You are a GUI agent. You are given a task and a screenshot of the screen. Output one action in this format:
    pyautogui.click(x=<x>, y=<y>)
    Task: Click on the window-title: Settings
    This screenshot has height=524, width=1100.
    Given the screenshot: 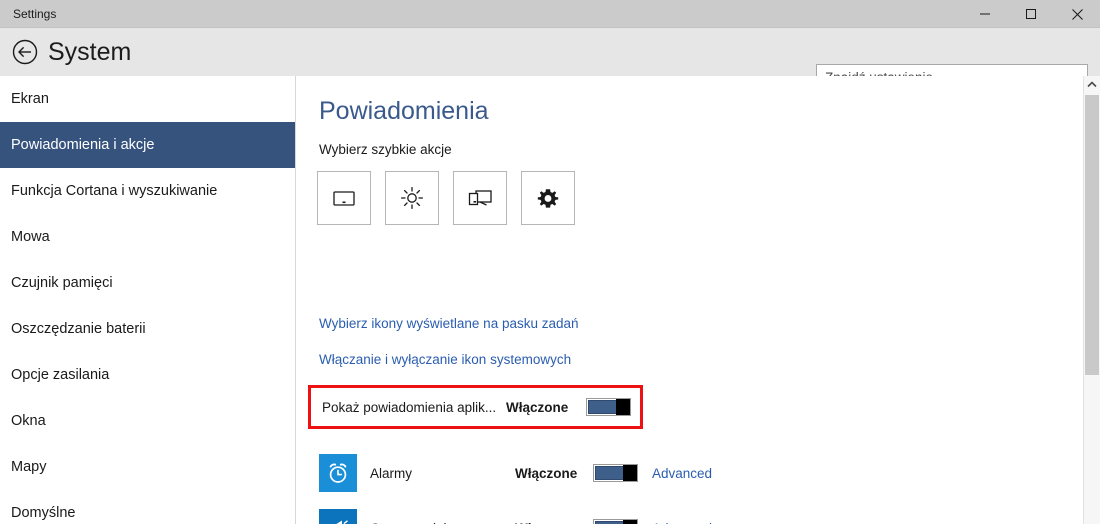 What is the action you would take?
    pyautogui.click(x=35, y=14)
    